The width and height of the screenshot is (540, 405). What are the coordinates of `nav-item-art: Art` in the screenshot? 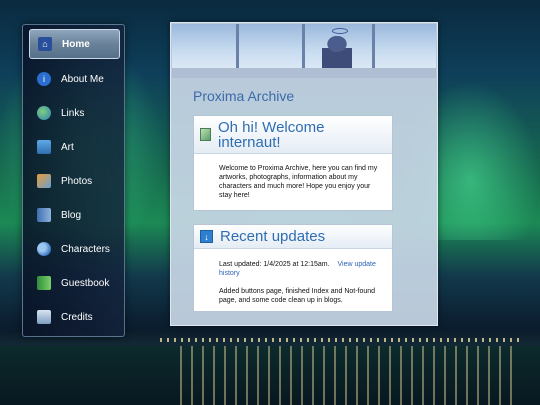 It's located at (74, 147).